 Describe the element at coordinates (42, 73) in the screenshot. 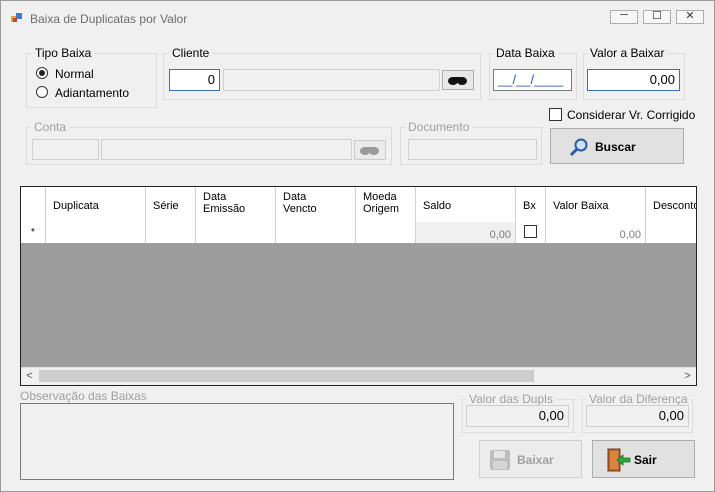

I see `radio-normal` at that location.